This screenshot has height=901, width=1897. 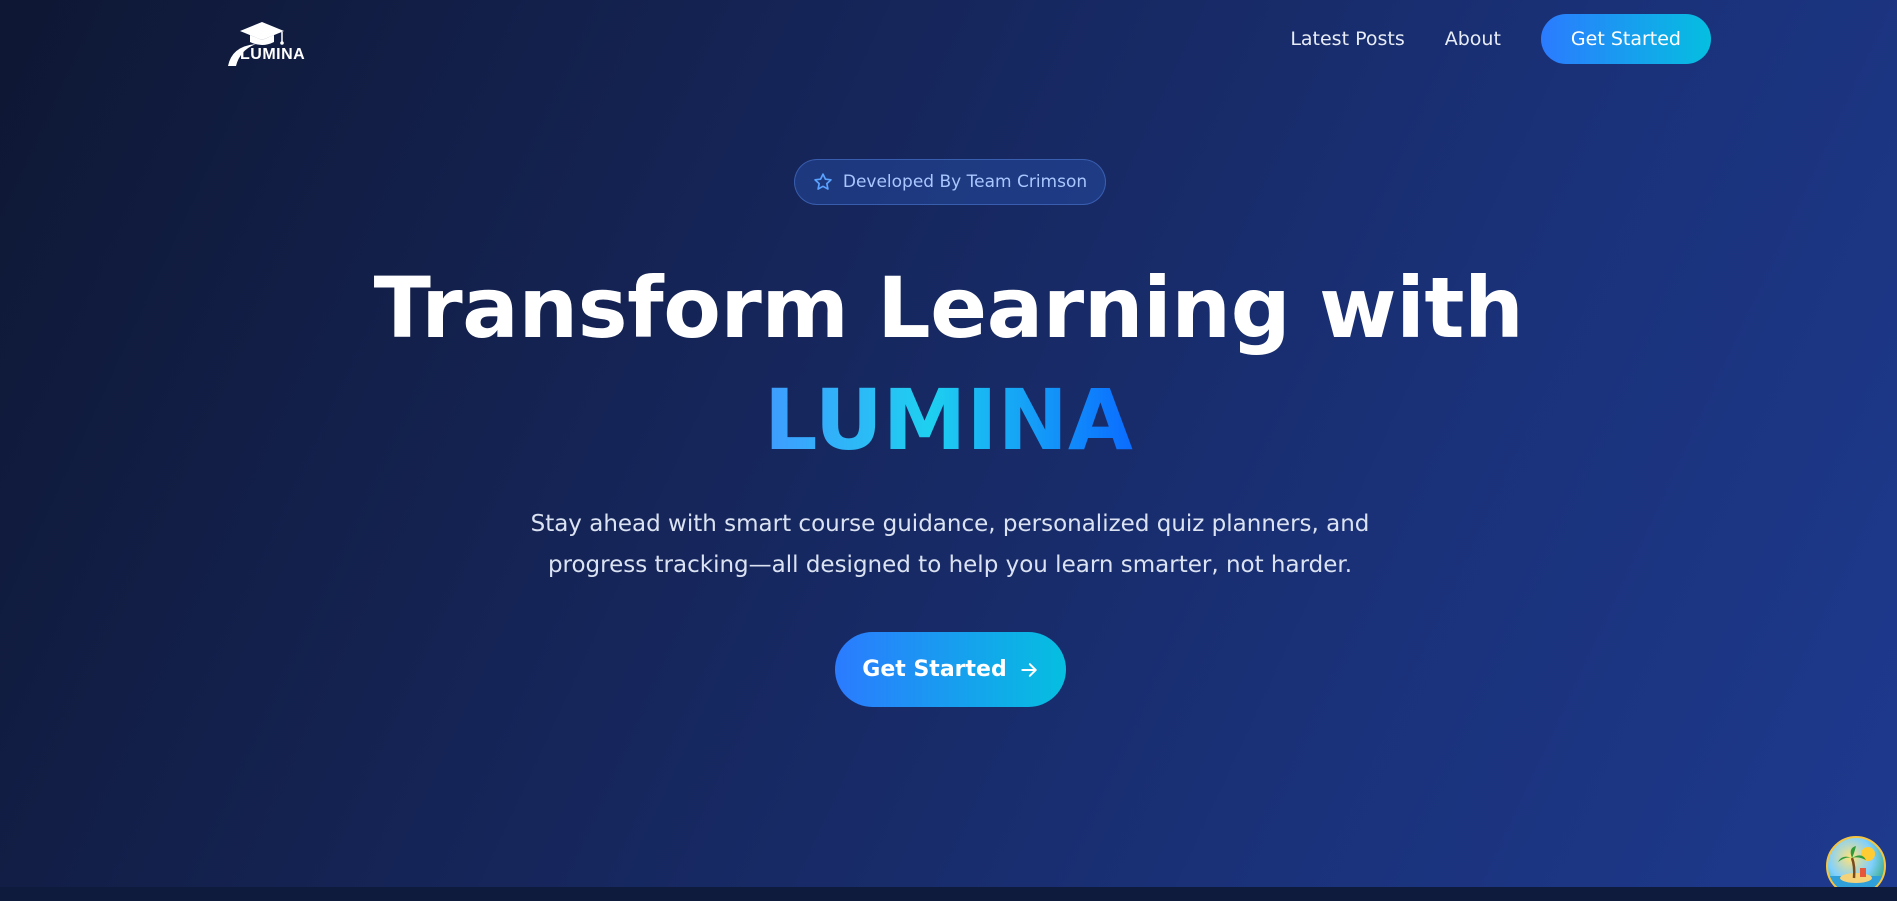 I want to click on site-header: LUMINA Latest Posts About Get Started, so click(x=948, y=40).